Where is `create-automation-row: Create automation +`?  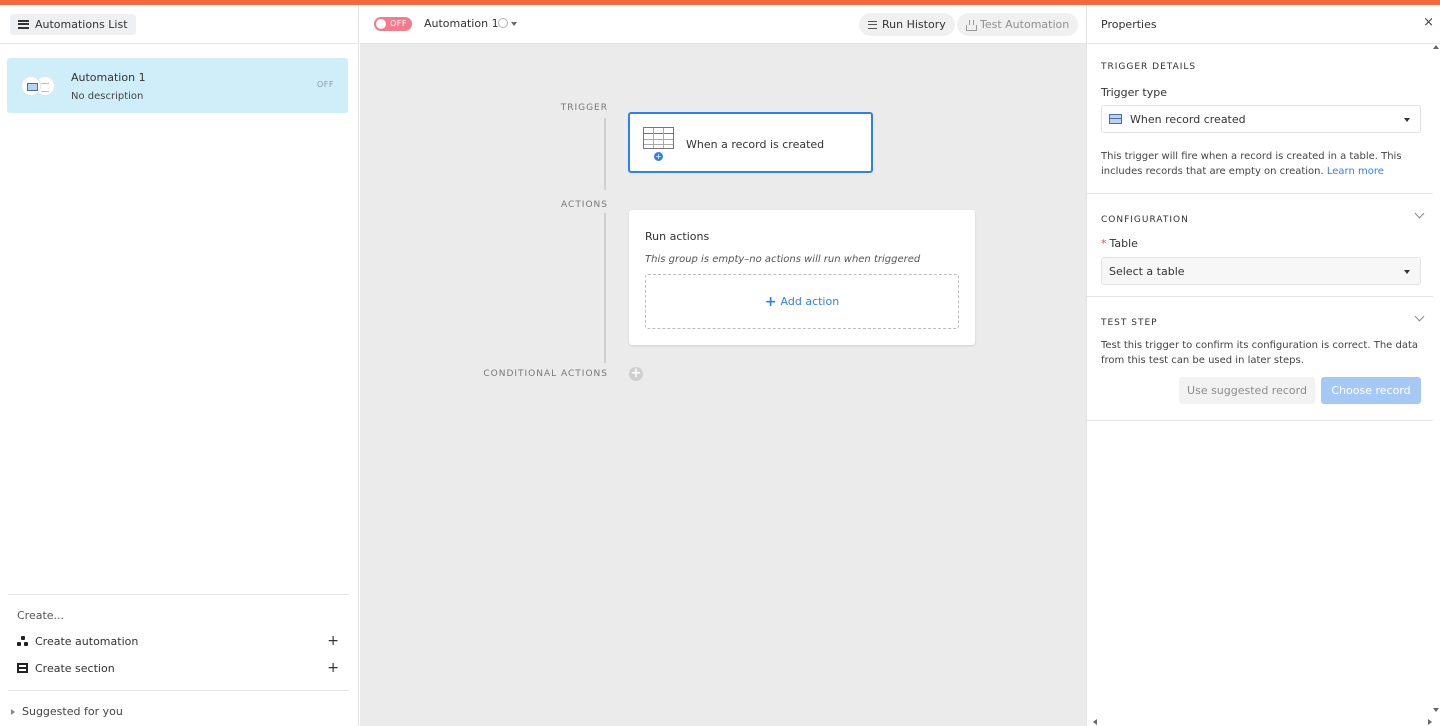
create-automation-row: Create automation + is located at coordinates (178, 641).